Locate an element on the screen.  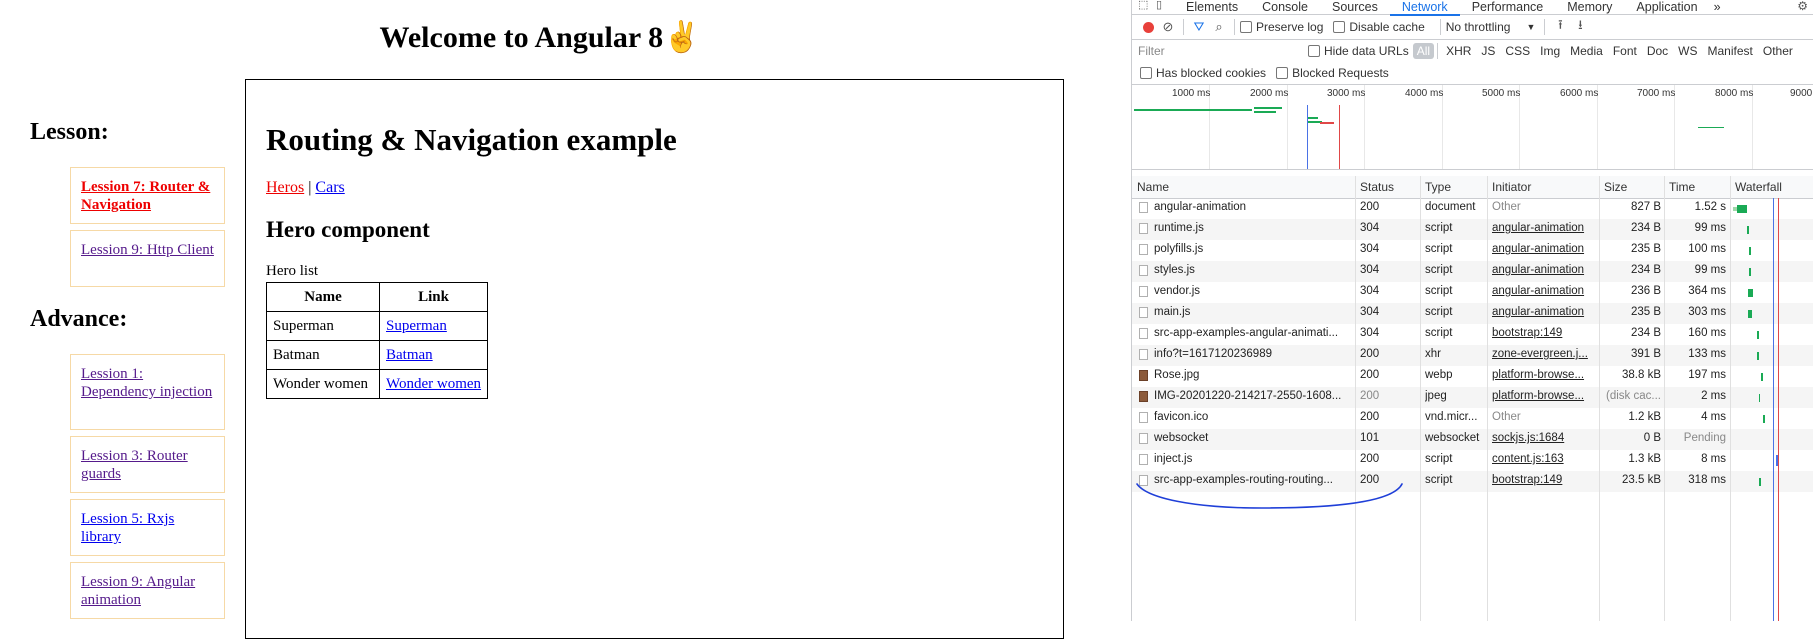
export-har-icon: ⭳ is located at coordinates (1580, 27).